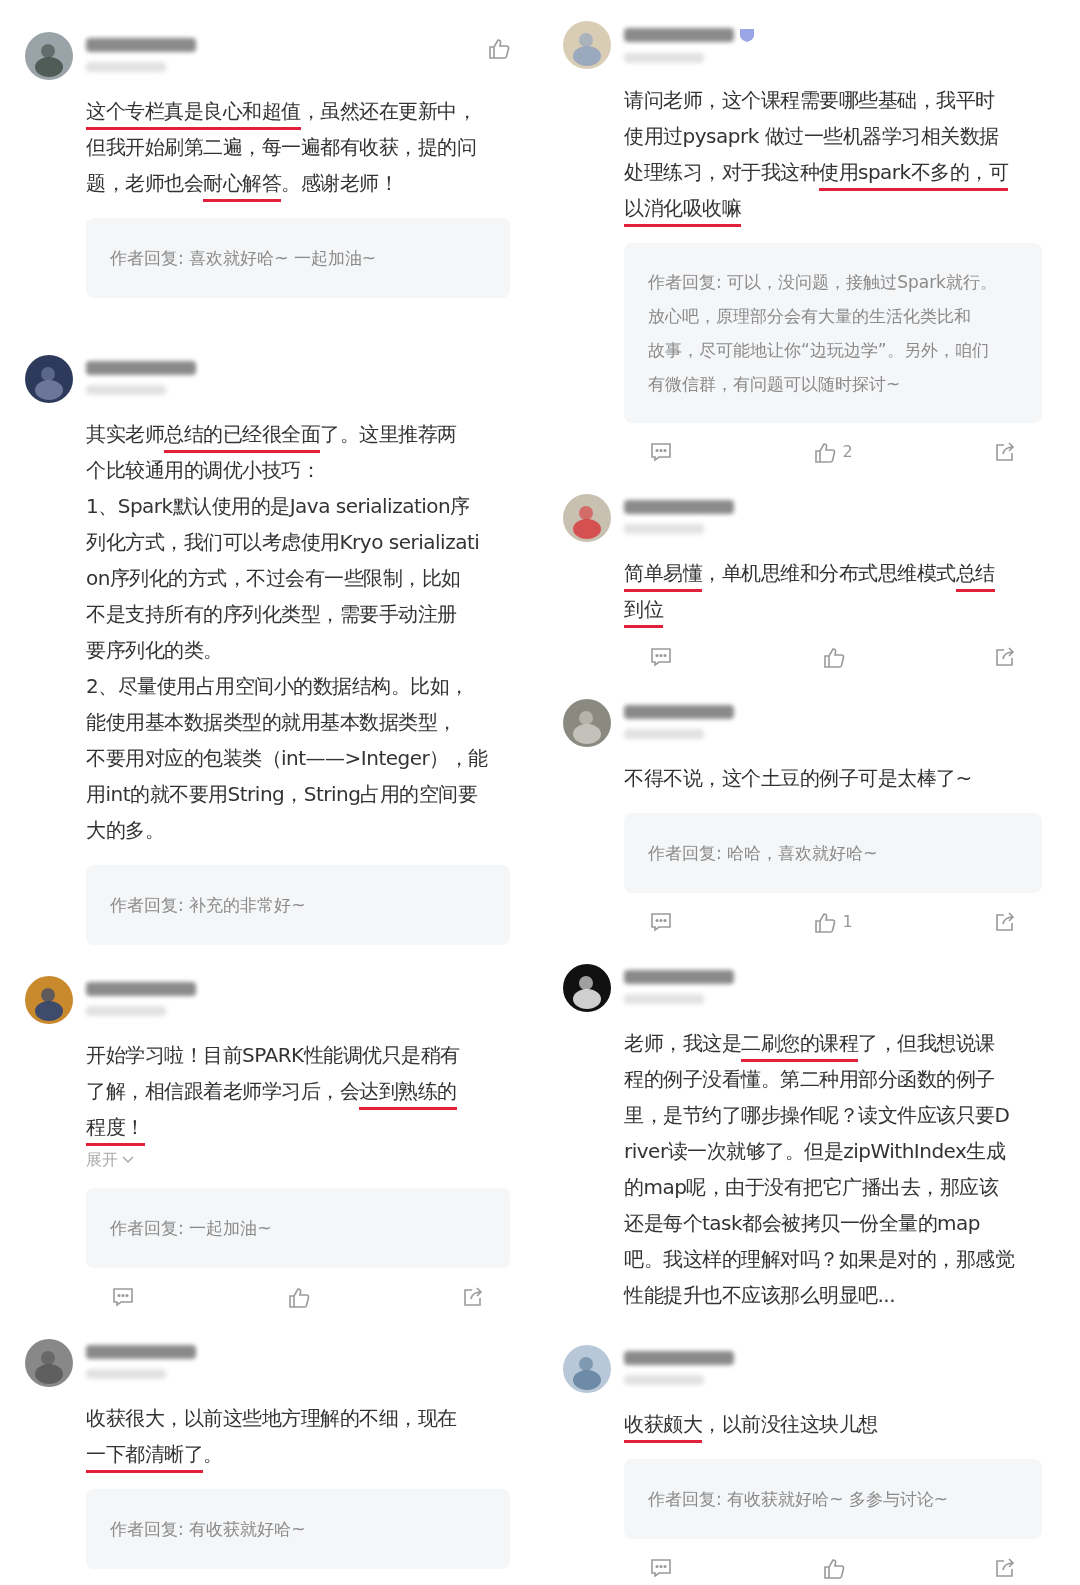 The image size is (1080, 1585). What do you see at coordinates (833, 333) in the screenshot?
I see `author-reply: 作者回复: 可以，没问题，接触过Spark就行。 放心吧，原理部分会有大量的生活化类比和 故事，尽可能地让你“边玩边学”。另外，咱们 有微信群，有问题可以随时探讨~` at bounding box center [833, 333].